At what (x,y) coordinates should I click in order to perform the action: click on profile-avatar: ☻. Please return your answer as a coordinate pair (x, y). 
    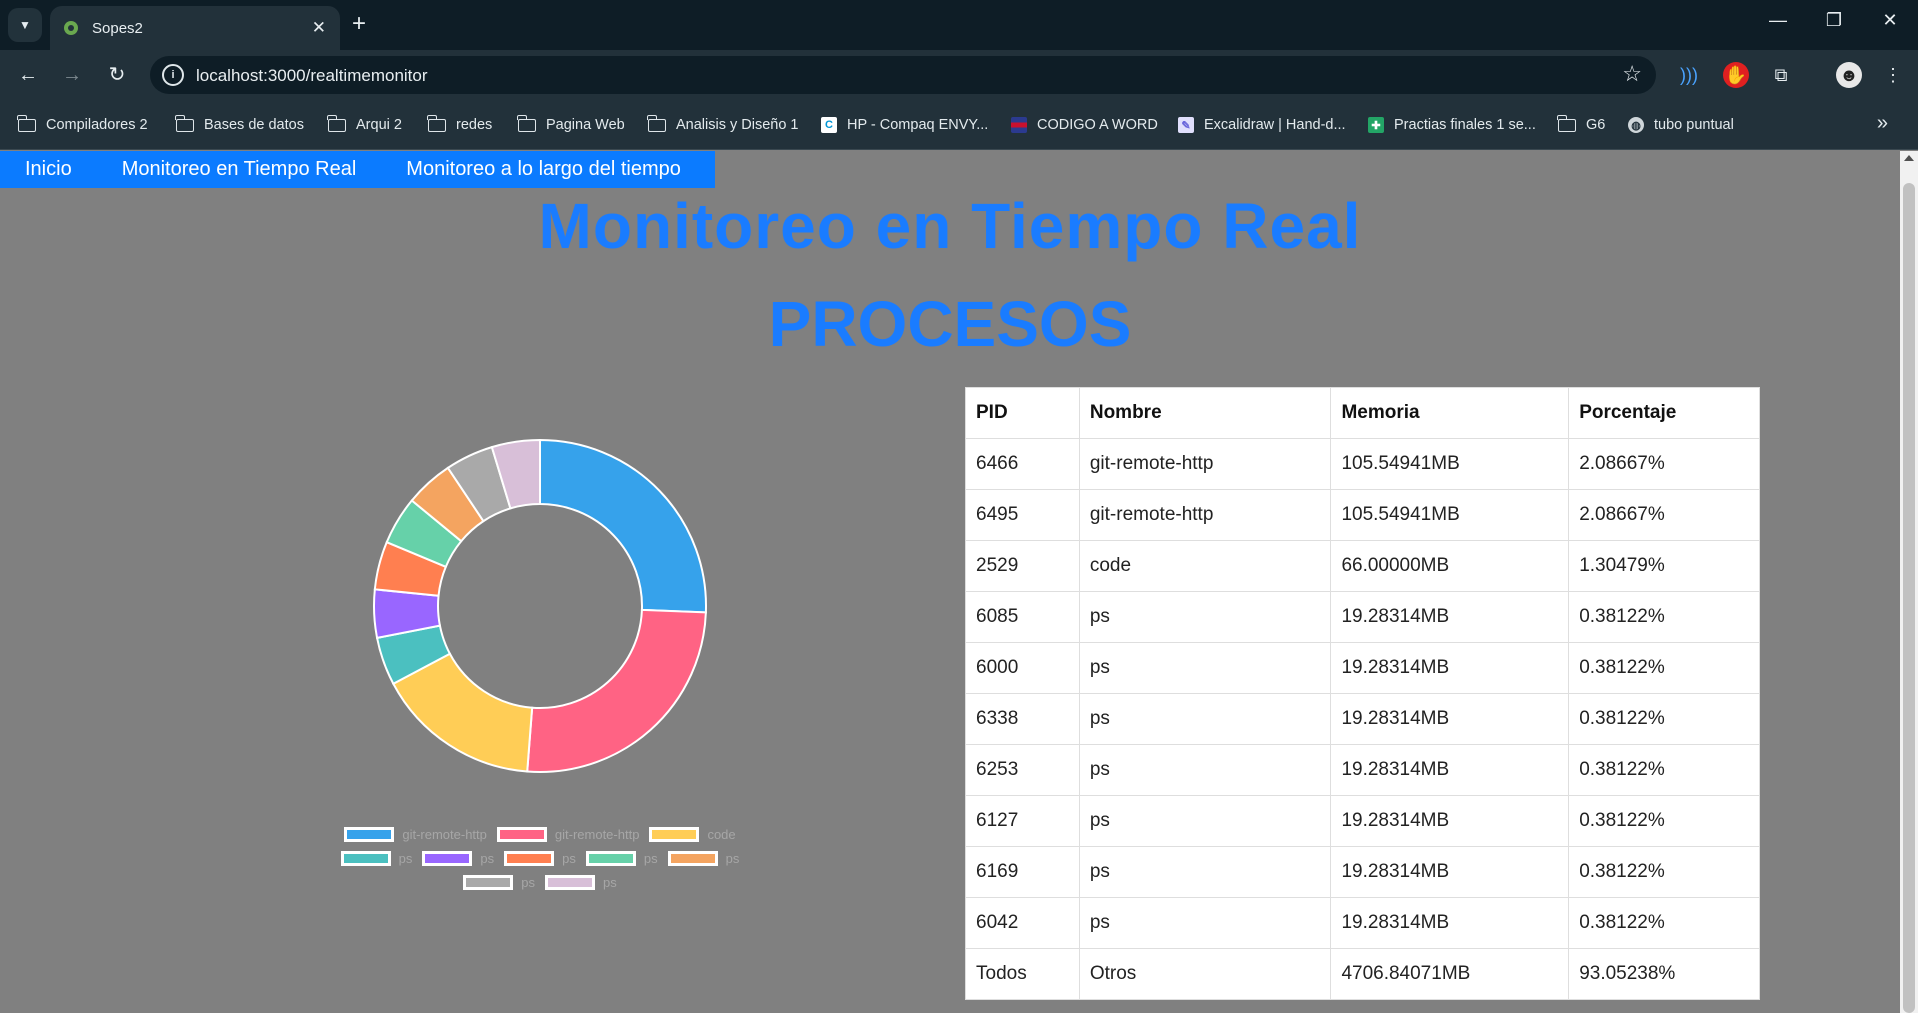
    Looking at the image, I should click on (1849, 75).